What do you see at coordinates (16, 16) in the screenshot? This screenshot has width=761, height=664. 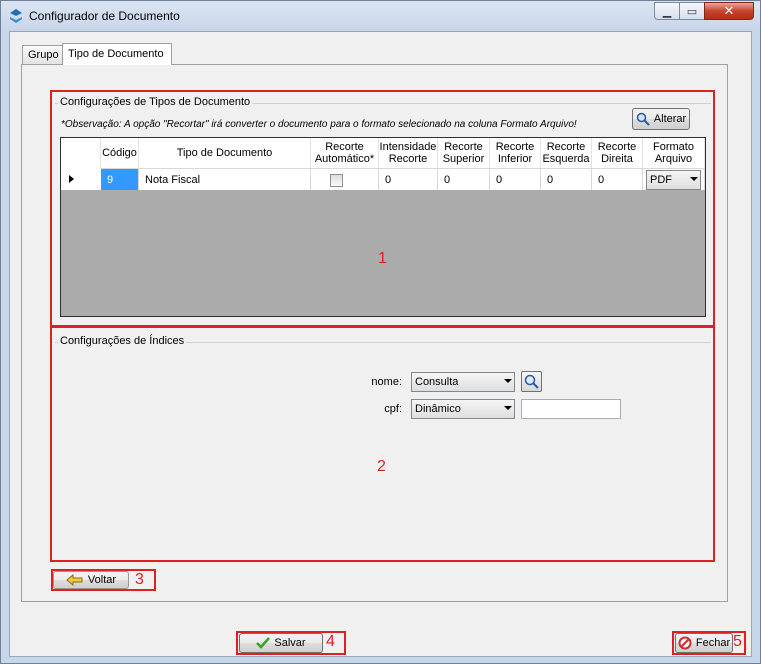 I see `app-logo-icon` at bounding box center [16, 16].